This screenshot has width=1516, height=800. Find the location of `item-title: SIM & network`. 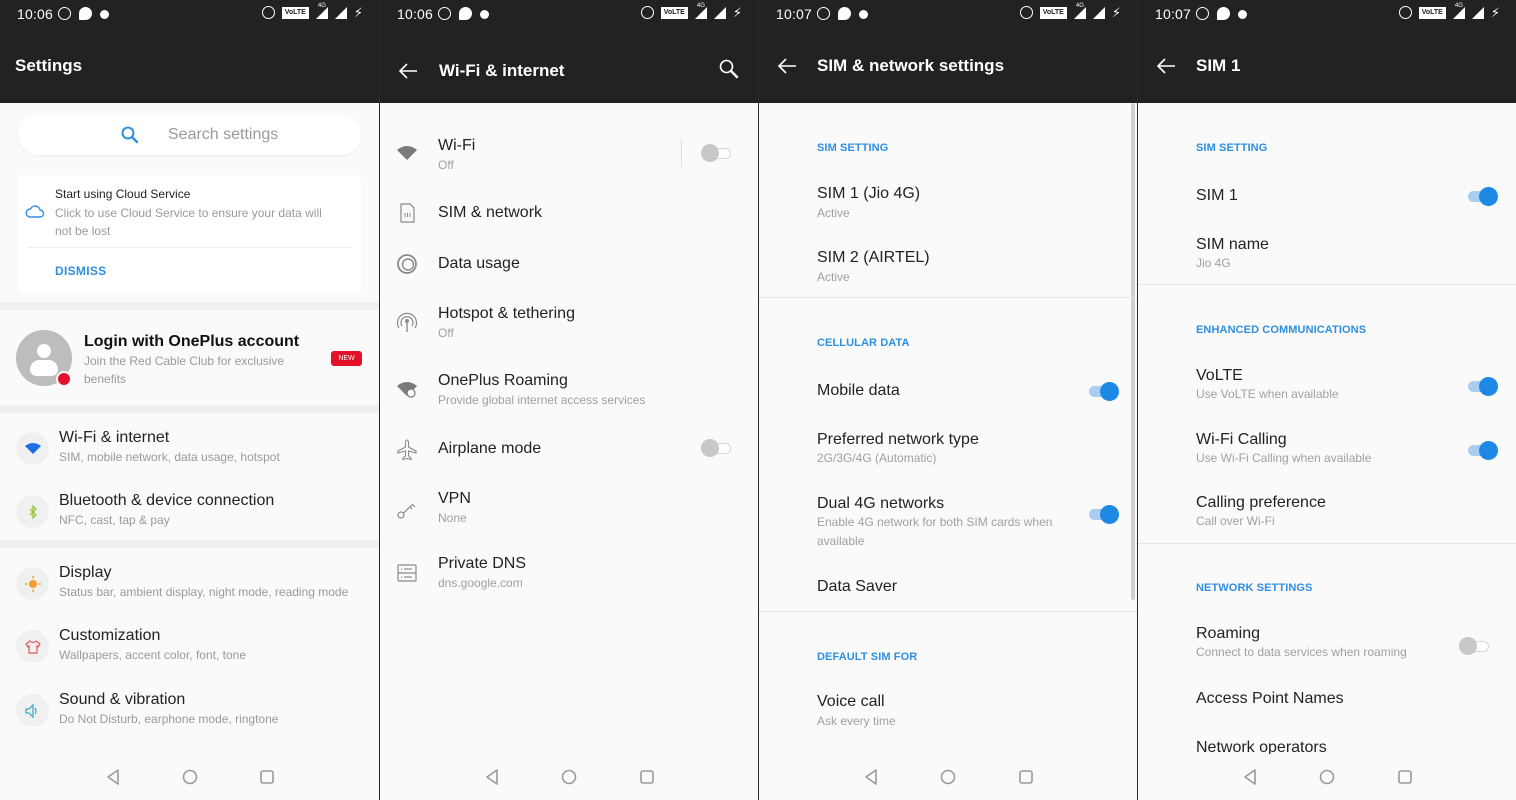

item-title: SIM & network is located at coordinates (490, 212).